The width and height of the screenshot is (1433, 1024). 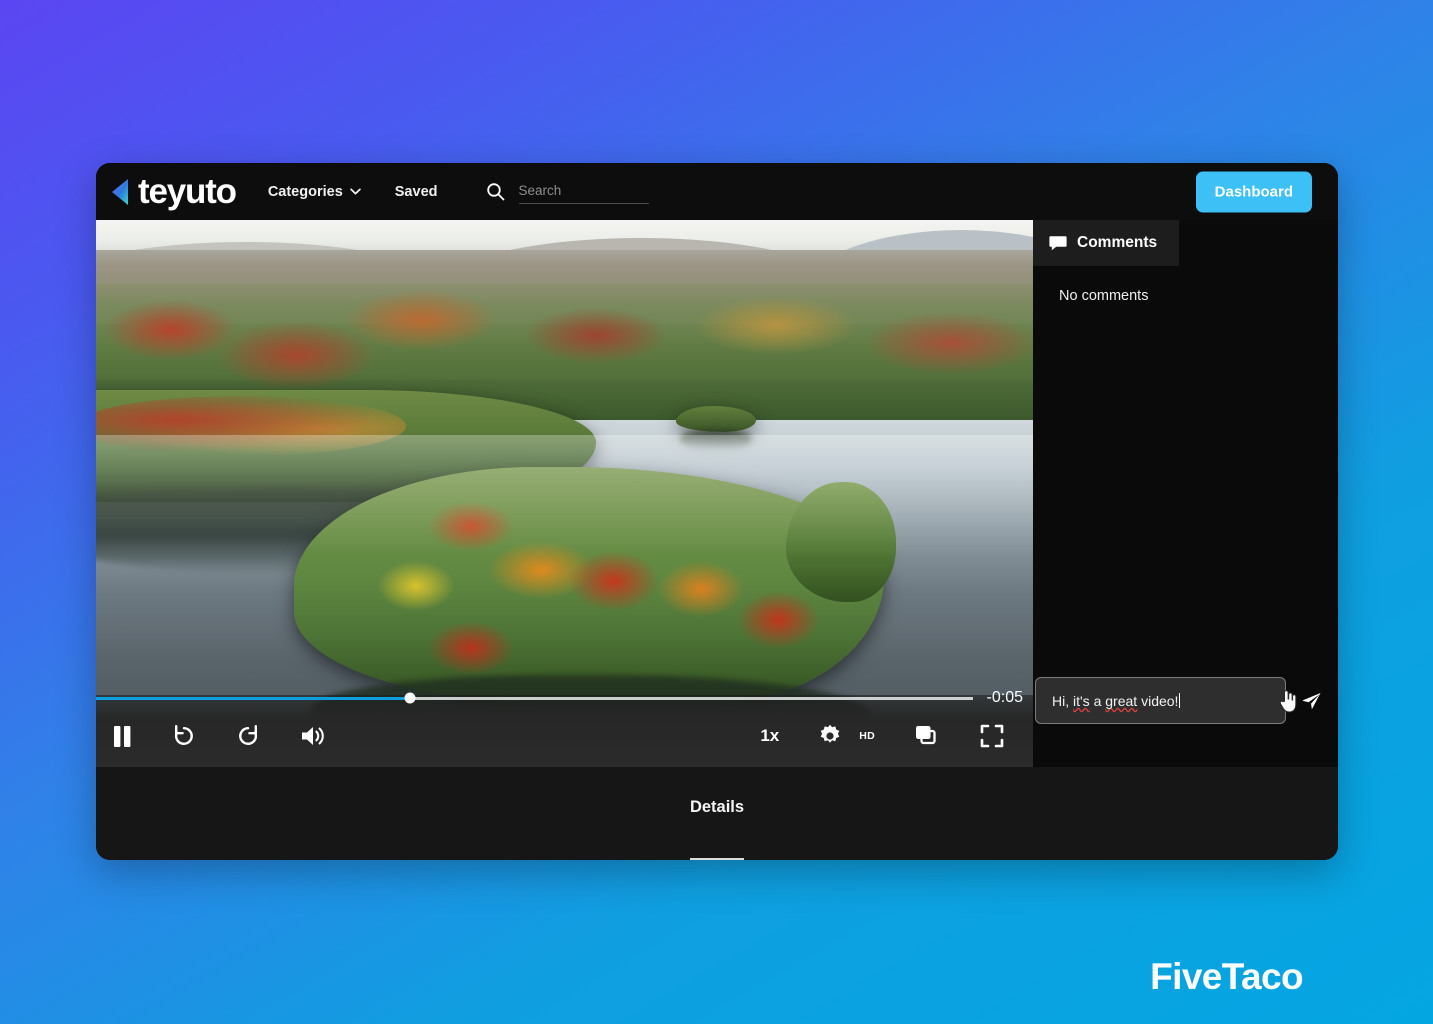 What do you see at coordinates (716, 440) in the screenshot?
I see `small-island-distant-reflection` at bounding box center [716, 440].